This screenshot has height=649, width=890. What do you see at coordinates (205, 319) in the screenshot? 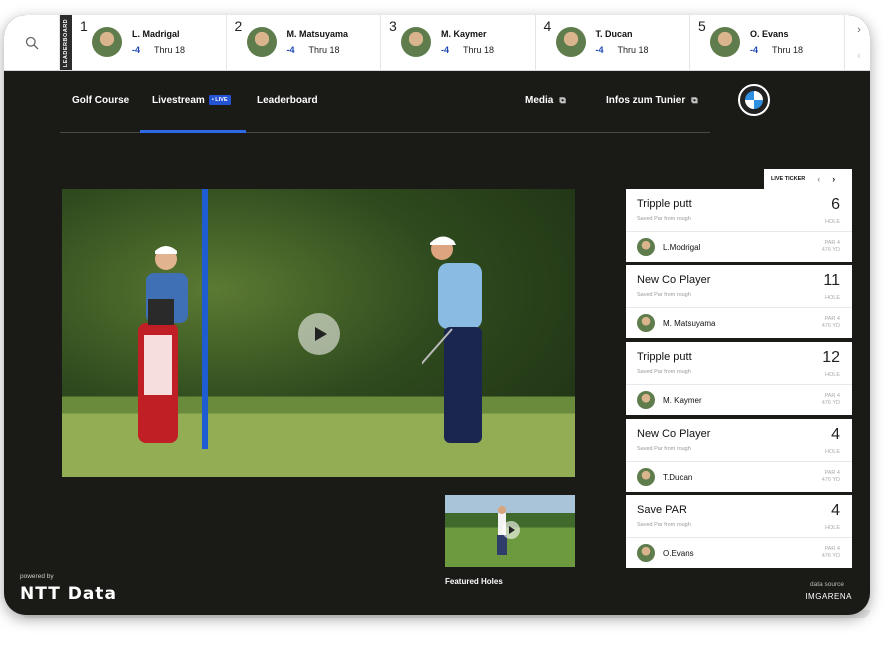
I see `flag-pole` at bounding box center [205, 319].